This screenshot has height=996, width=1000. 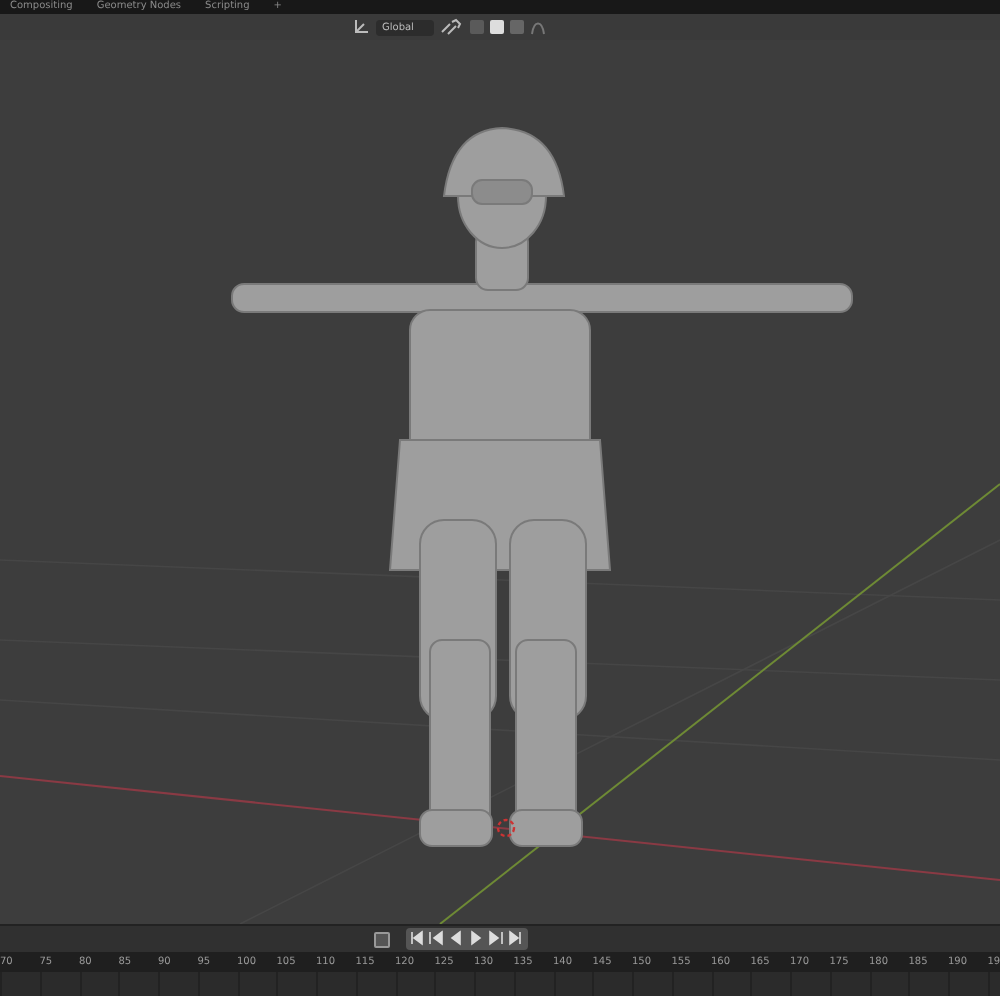 I want to click on transform-axes-icon, so click(x=361, y=27).